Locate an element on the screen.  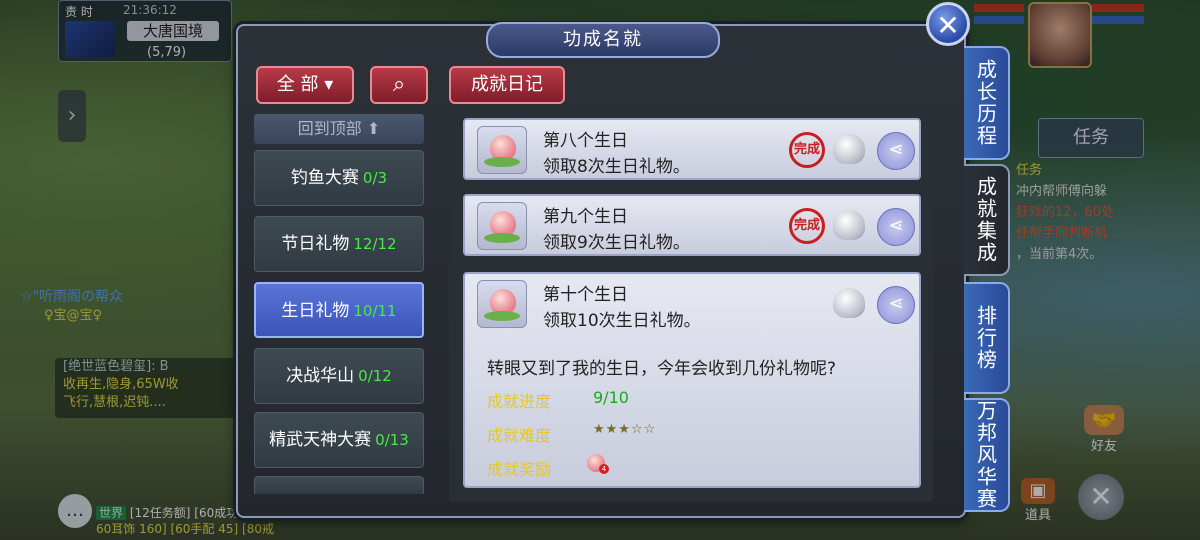
tab-achievement-collection: 成就集成 is located at coordinates (987, 220).